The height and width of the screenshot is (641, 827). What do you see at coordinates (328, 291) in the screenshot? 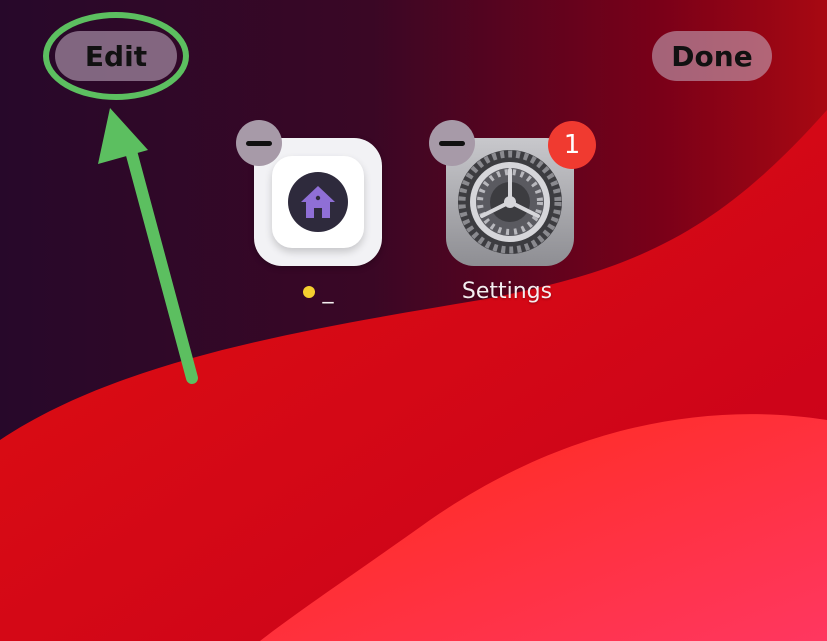
I see `home-app-name: _` at bounding box center [328, 291].